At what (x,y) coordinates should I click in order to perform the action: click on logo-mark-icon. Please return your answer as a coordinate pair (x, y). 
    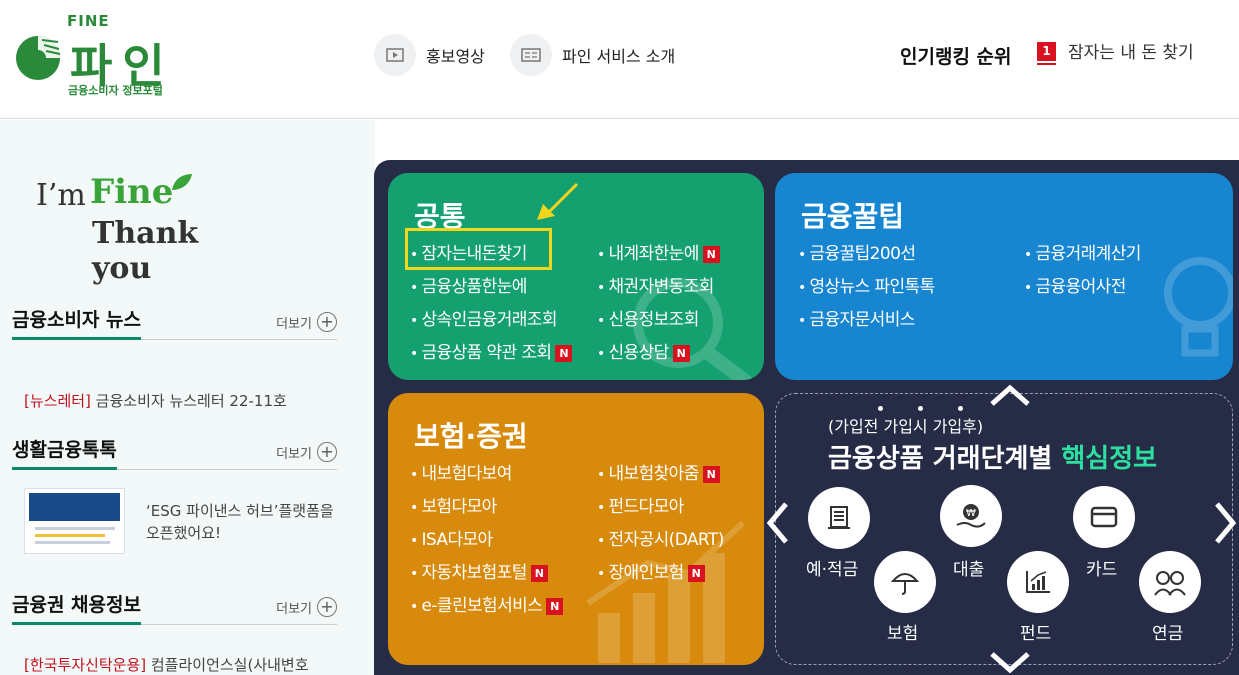
    Looking at the image, I should click on (38, 58).